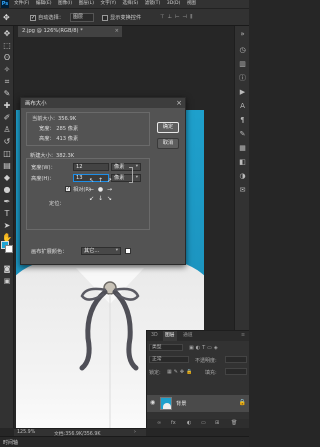 Image resolution: width=320 pixels, height=447 pixels. What do you see at coordinates (59, 139) in the screenshot?
I see `current-height-text: 高度： 413 像素` at bounding box center [59, 139].